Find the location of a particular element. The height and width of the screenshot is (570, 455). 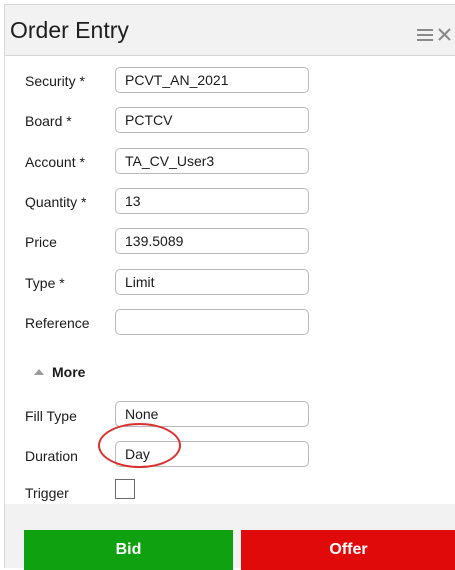

bid-button: Bid is located at coordinates (128, 550).